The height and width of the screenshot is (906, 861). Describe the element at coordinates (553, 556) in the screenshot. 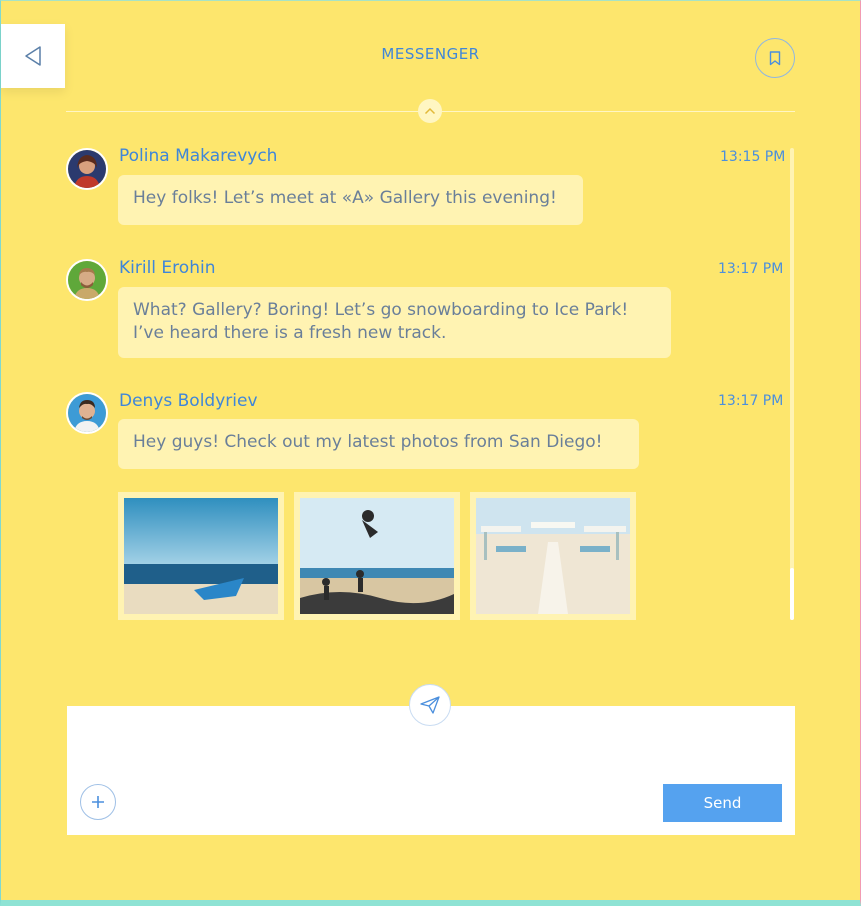

I see `beach-cabanas-photo` at that location.